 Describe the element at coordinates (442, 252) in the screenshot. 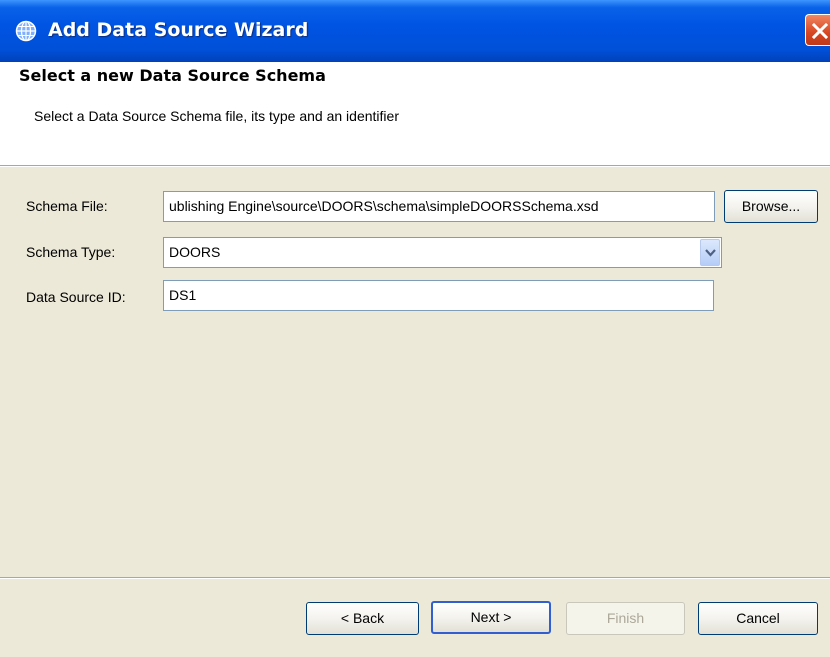

I see `schema-type-select: DOORS` at that location.